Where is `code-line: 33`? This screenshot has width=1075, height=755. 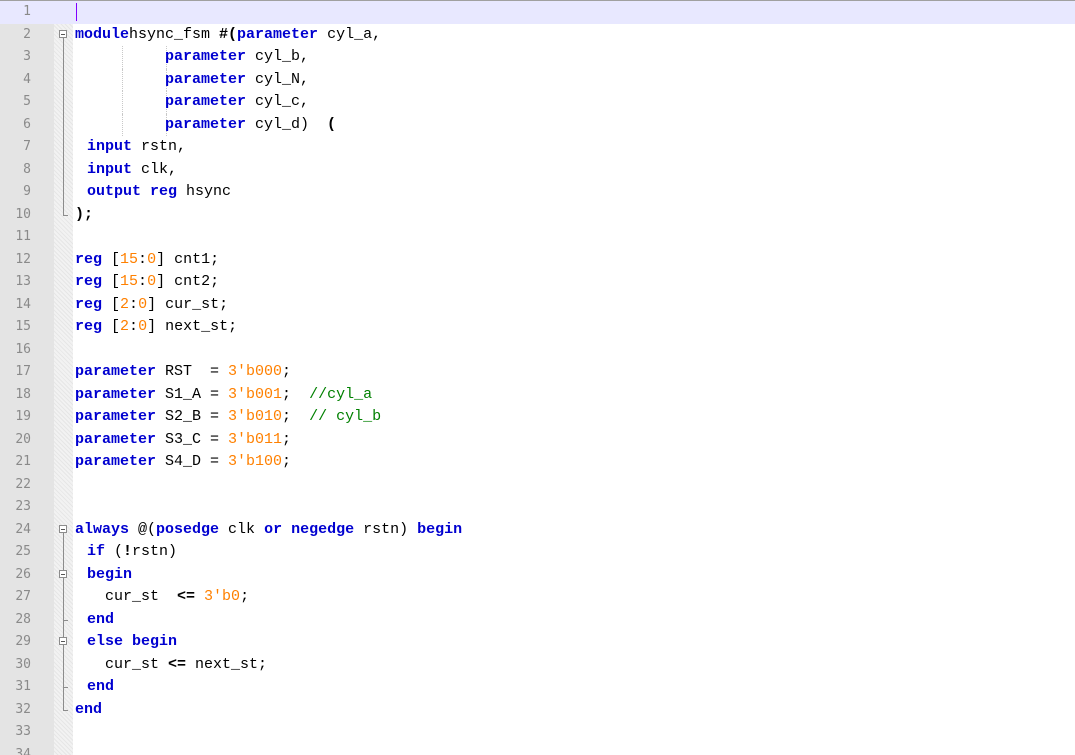 code-line: 33 is located at coordinates (537, 732).